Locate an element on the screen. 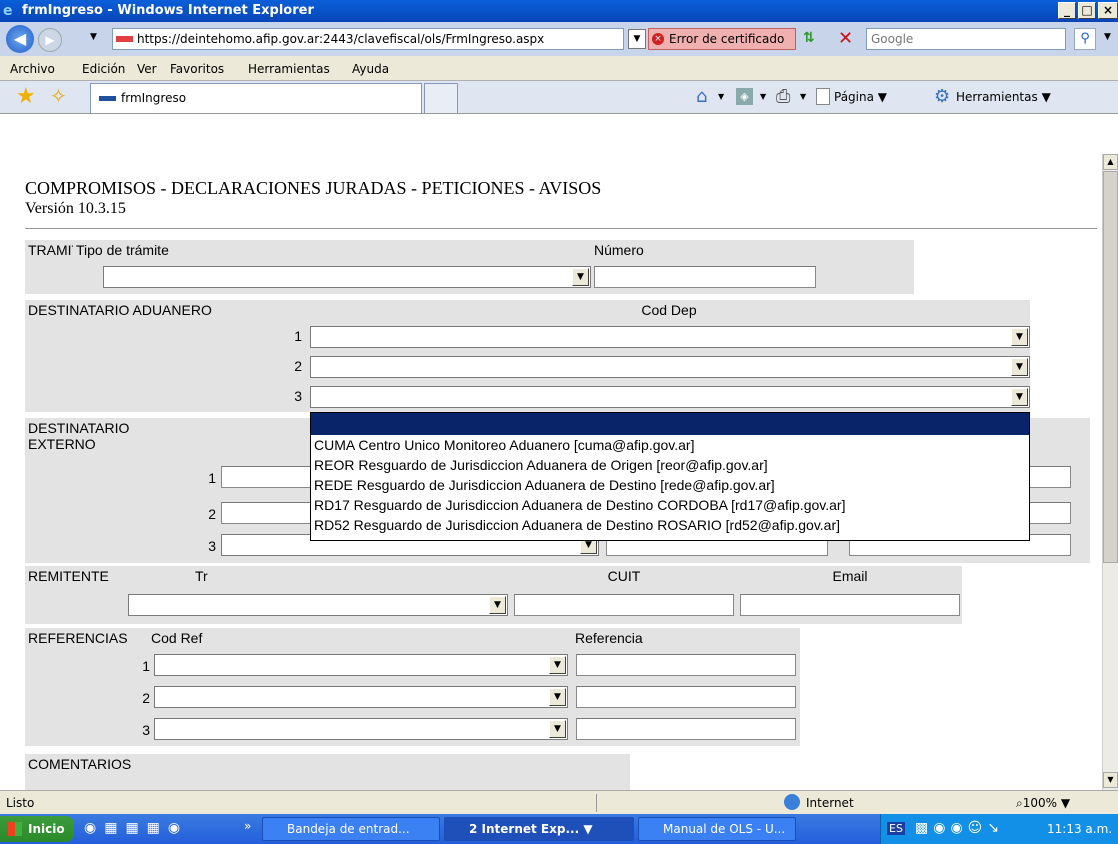  pagina-menu: Página ▼ is located at coordinates (860, 97).